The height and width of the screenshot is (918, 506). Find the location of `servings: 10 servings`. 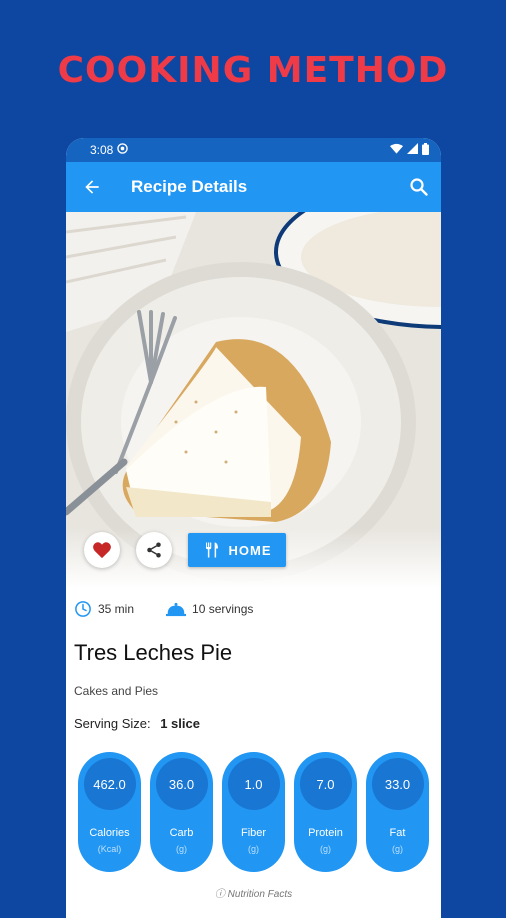

servings: 10 servings is located at coordinates (209, 609).